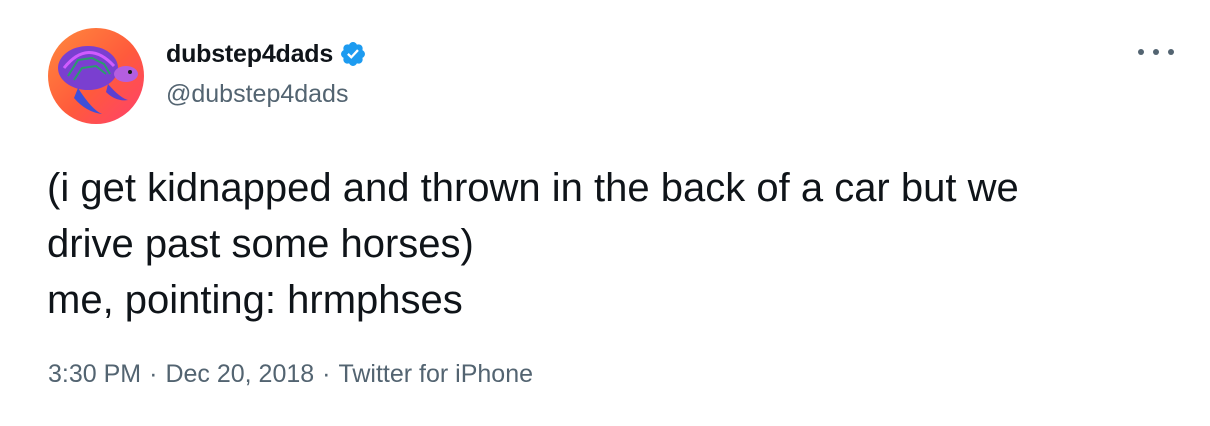 The height and width of the screenshot is (426, 1210). Describe the element at coordinates (94, 374) in the screenshot. I see `tweet-time: 3:30 PM` at that location.